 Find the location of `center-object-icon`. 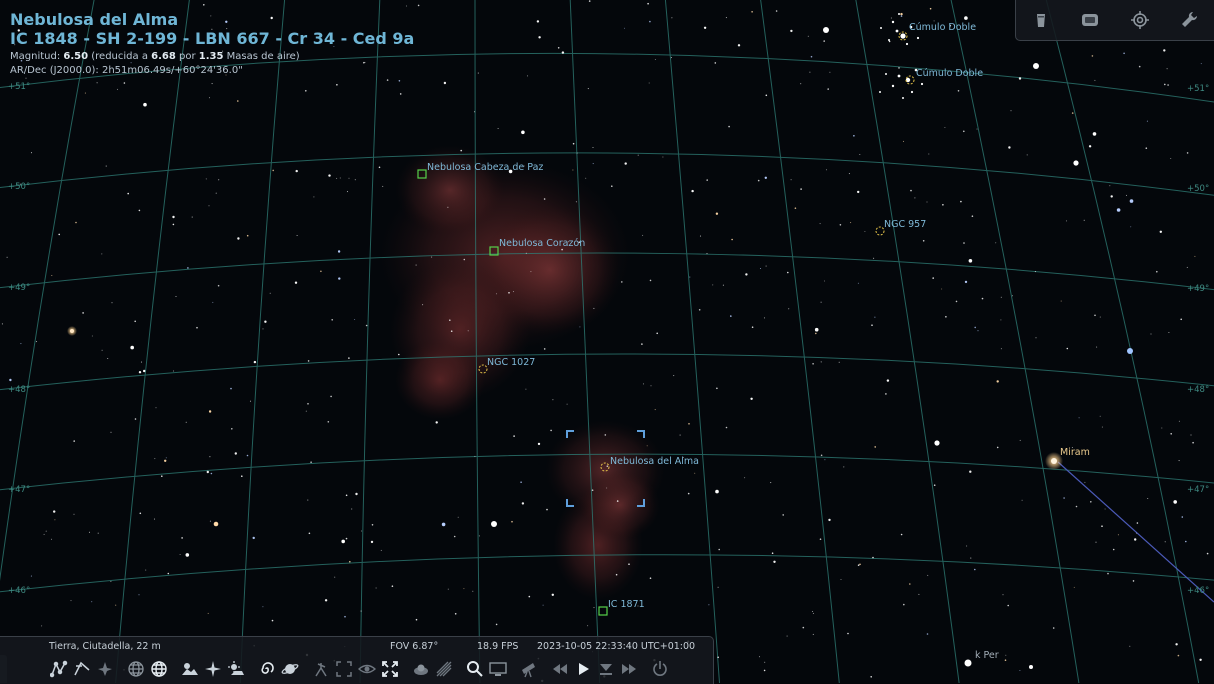

center-object-icon is located at coordinates (344, 669).